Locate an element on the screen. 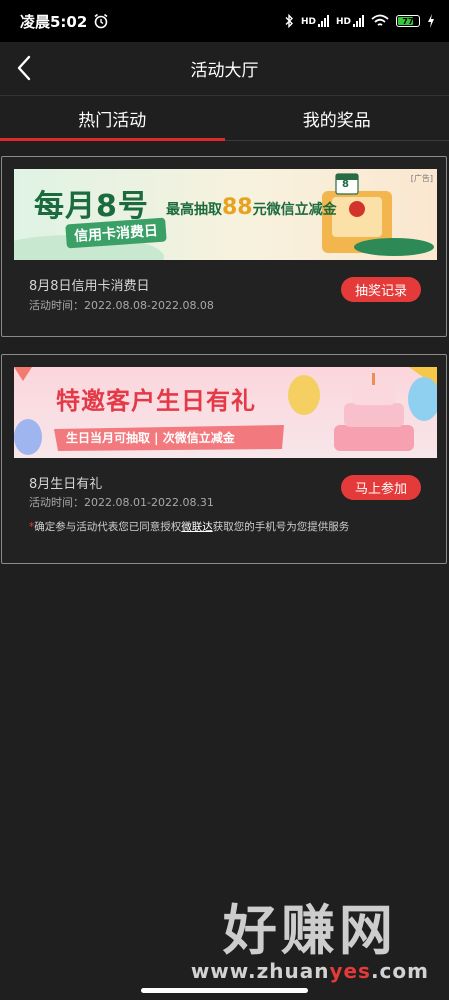 This screenshot has height=1000, width=449. activity-title: 8月8日信用卡消费日 is located at coordinates (89, 286).